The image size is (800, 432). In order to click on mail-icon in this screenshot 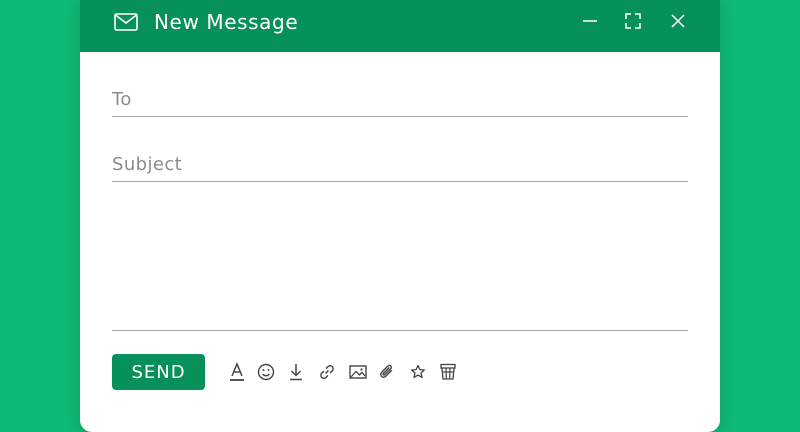, I will do `click(126, 22)`.